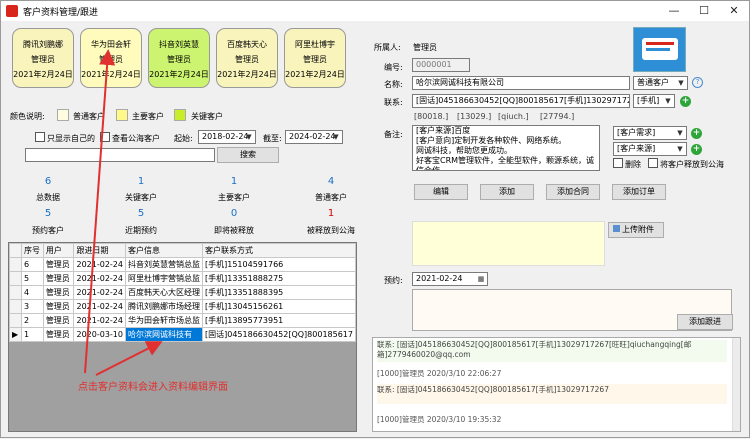  What do you see at coordinates (697, 82) in the screenshot?
I see `help-icon: ?` at bounding box center [697, 82].